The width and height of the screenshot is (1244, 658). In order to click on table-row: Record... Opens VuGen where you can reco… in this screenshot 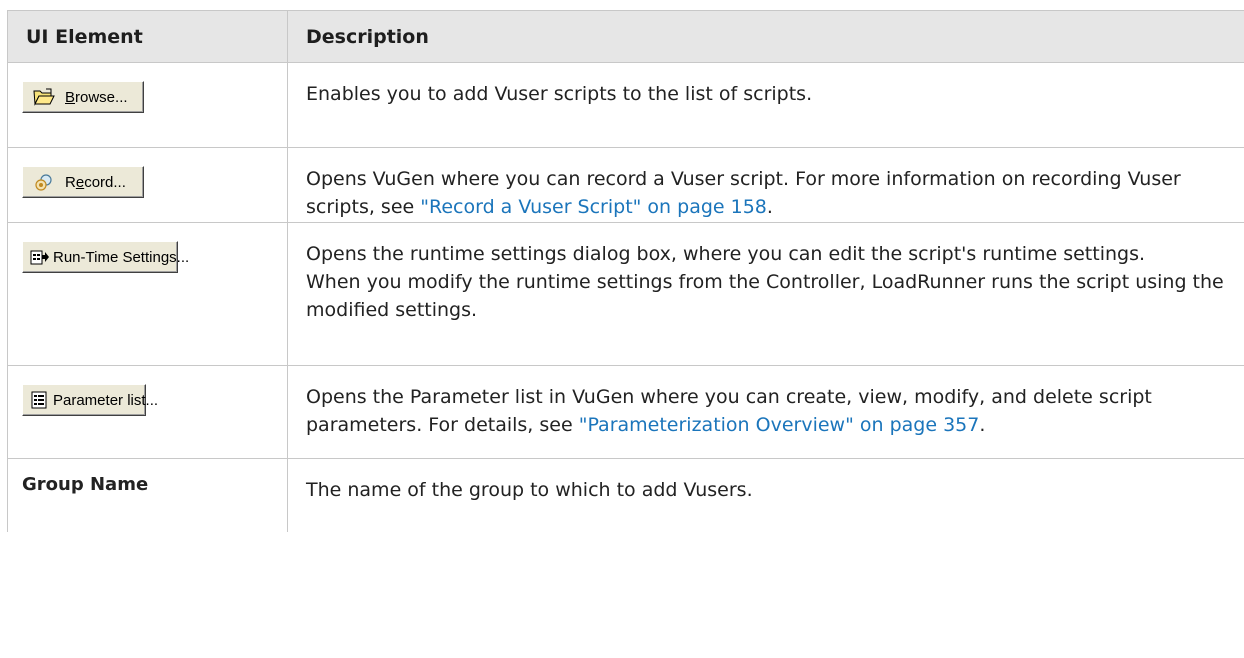, I will do `click(625, 185)`.